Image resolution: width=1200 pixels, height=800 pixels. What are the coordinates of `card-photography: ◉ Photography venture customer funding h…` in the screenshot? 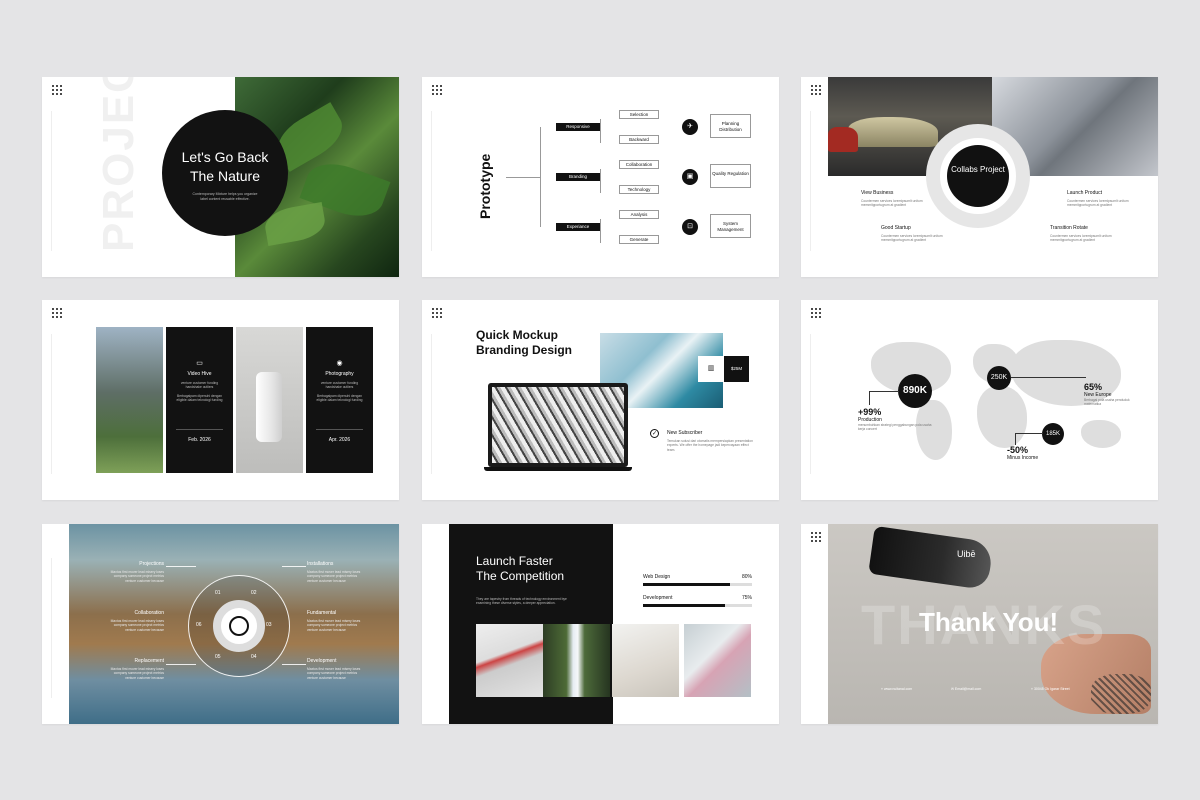 It's located at (339, 400).